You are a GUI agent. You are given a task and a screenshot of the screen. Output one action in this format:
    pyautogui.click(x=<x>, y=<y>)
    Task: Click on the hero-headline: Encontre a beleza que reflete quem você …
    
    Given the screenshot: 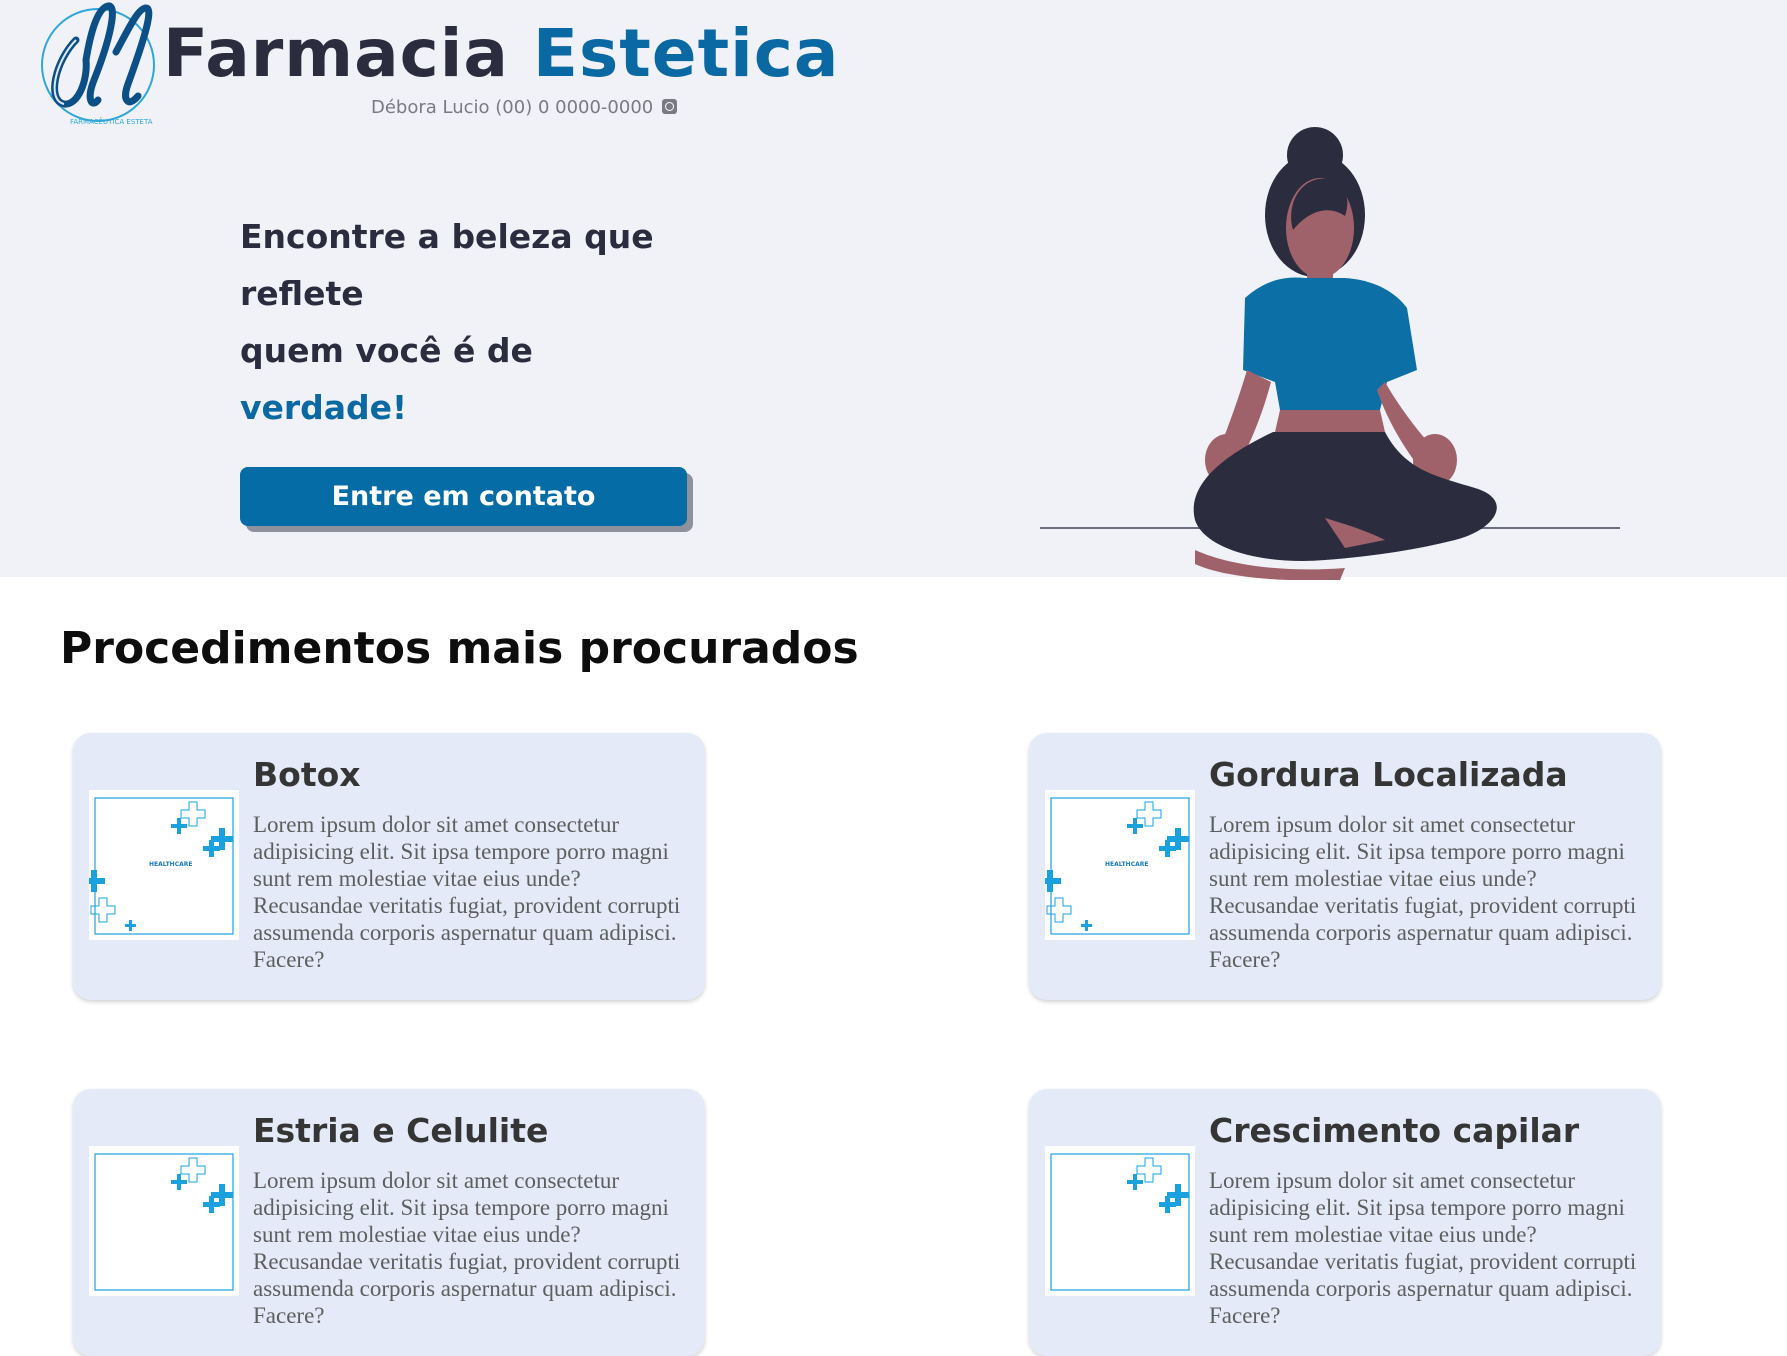 What is the action you would take?
    pyautogui.click(x=450, y=322)
    